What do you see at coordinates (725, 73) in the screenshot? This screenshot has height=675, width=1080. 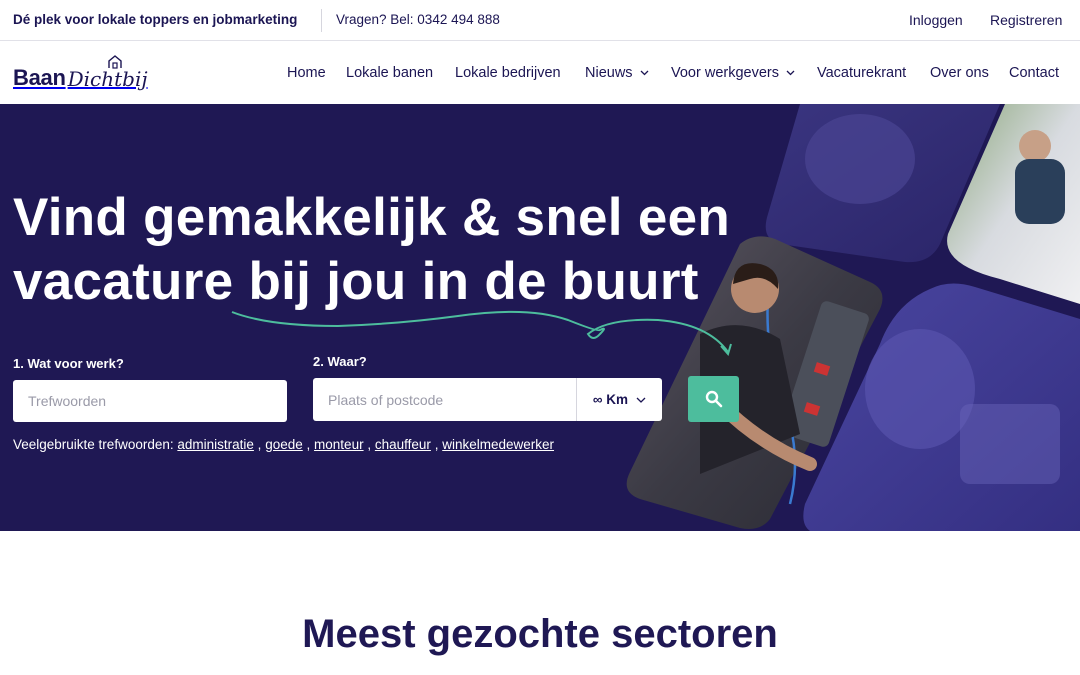 I see `nav-item-label: Voor werkgevers` at bounding box center [725, 73].